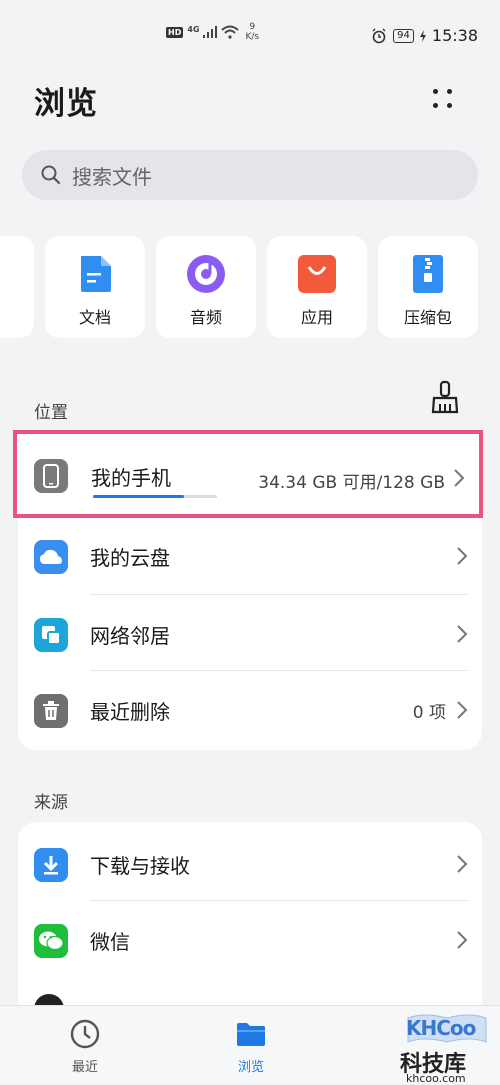 The image size is (500, 1085). I want to click on section-label-sources: 来源, so click(51, 803).